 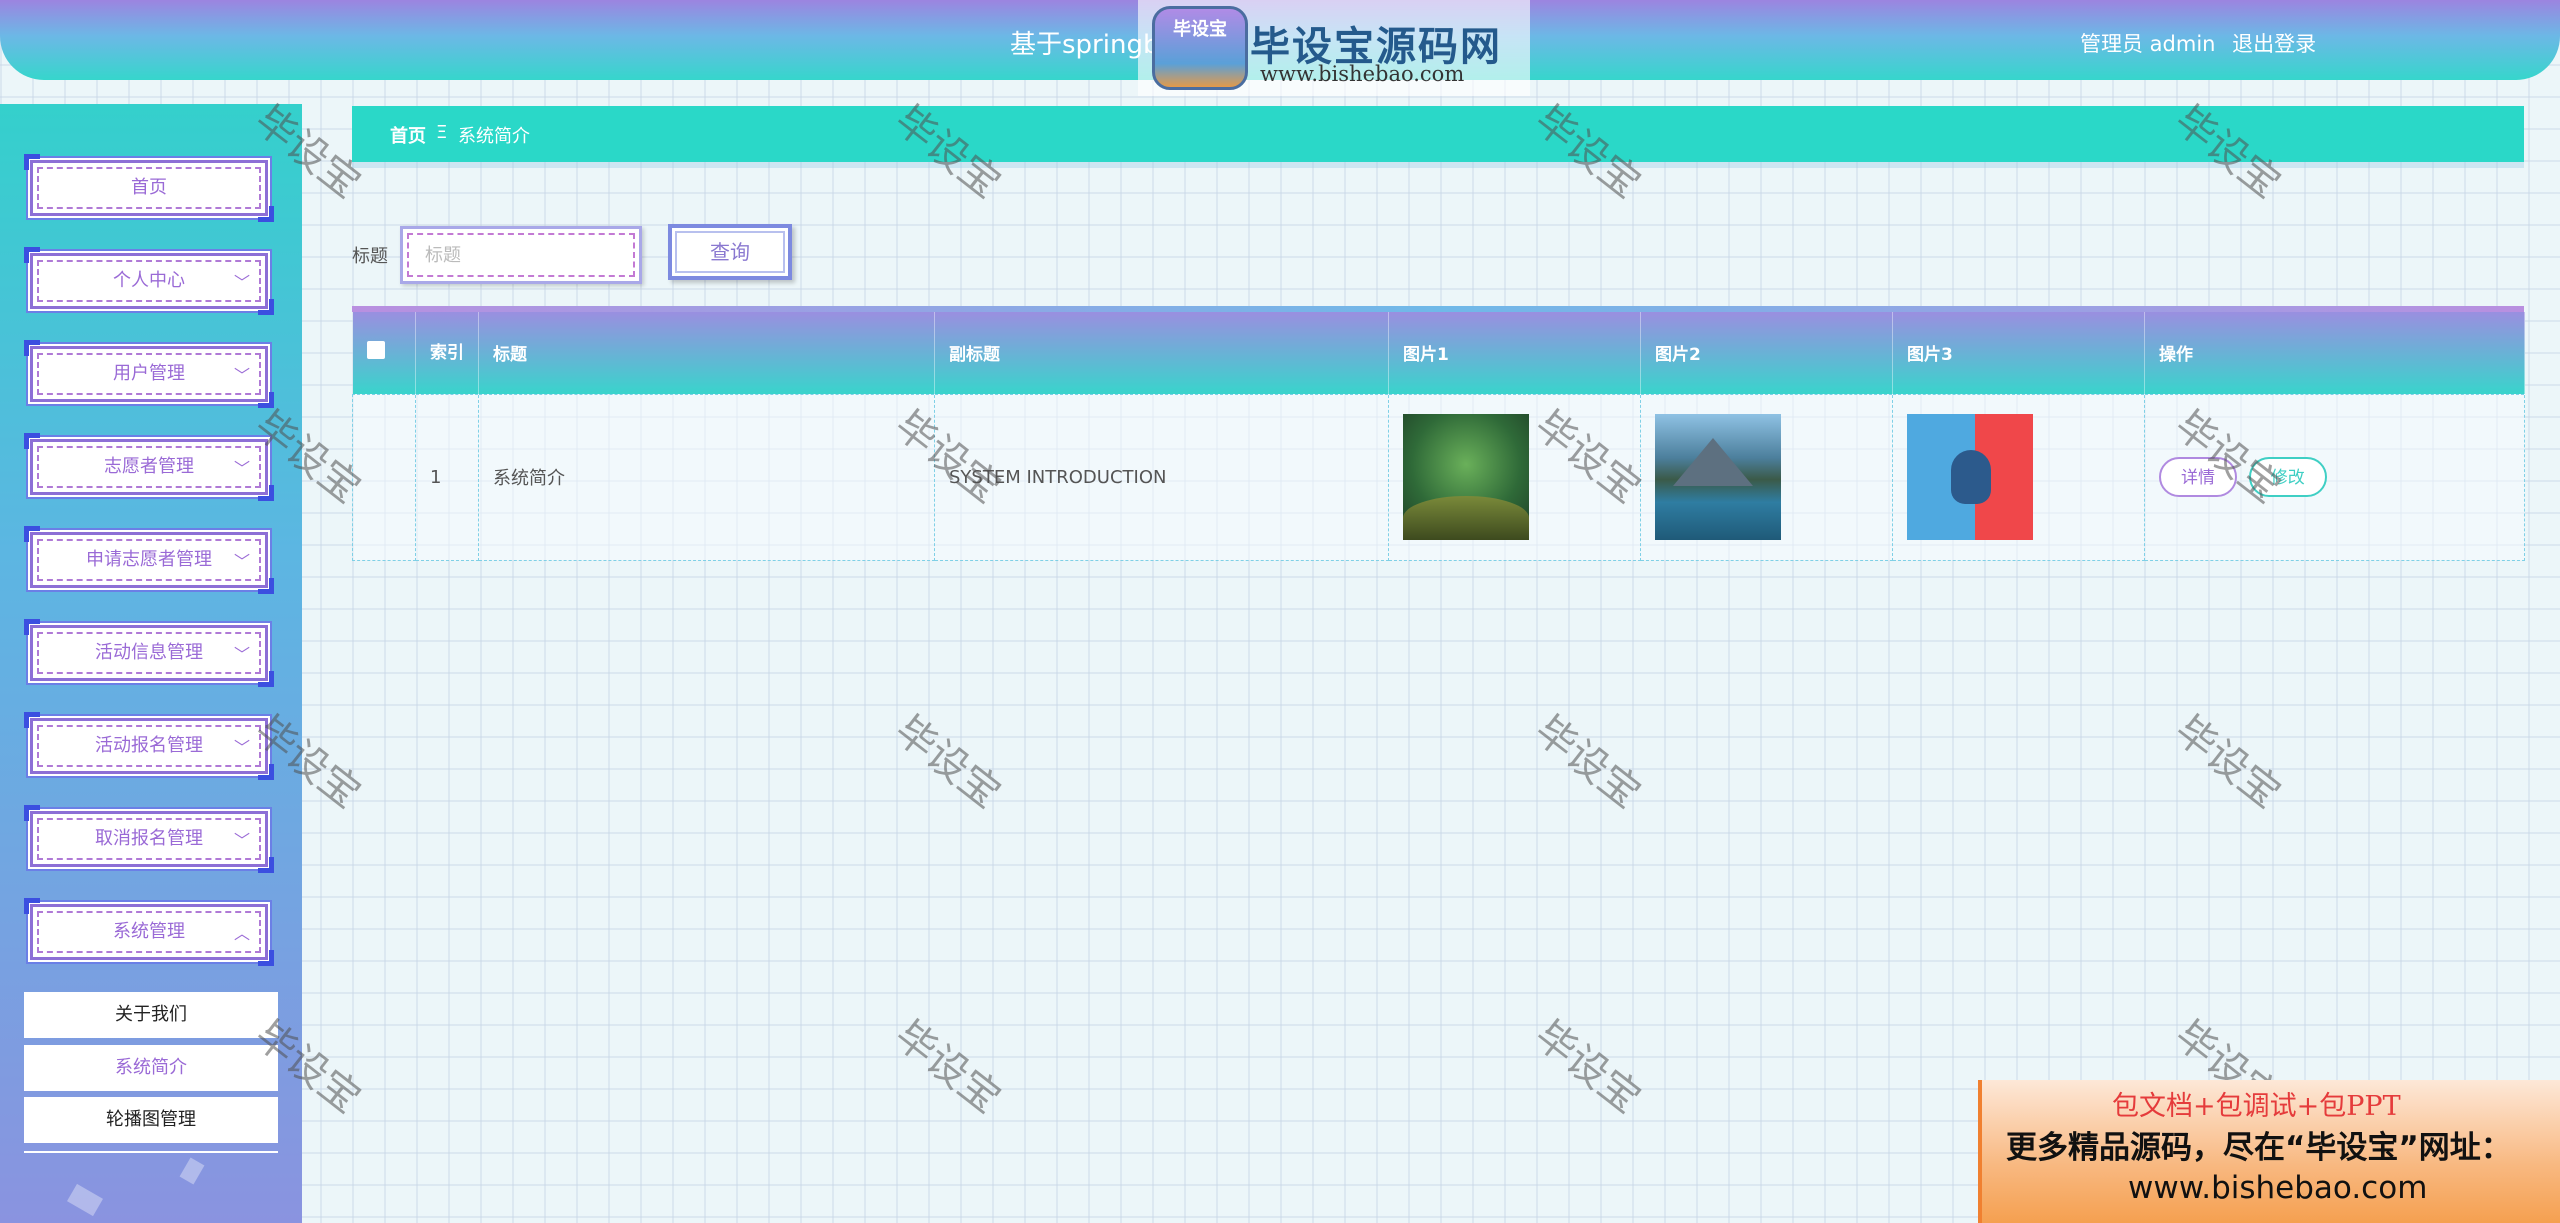 What do you see at coordinates (2198, 477) in the screenshot?
I see `detail-button: 详情` at bounding box center [2198, 477].